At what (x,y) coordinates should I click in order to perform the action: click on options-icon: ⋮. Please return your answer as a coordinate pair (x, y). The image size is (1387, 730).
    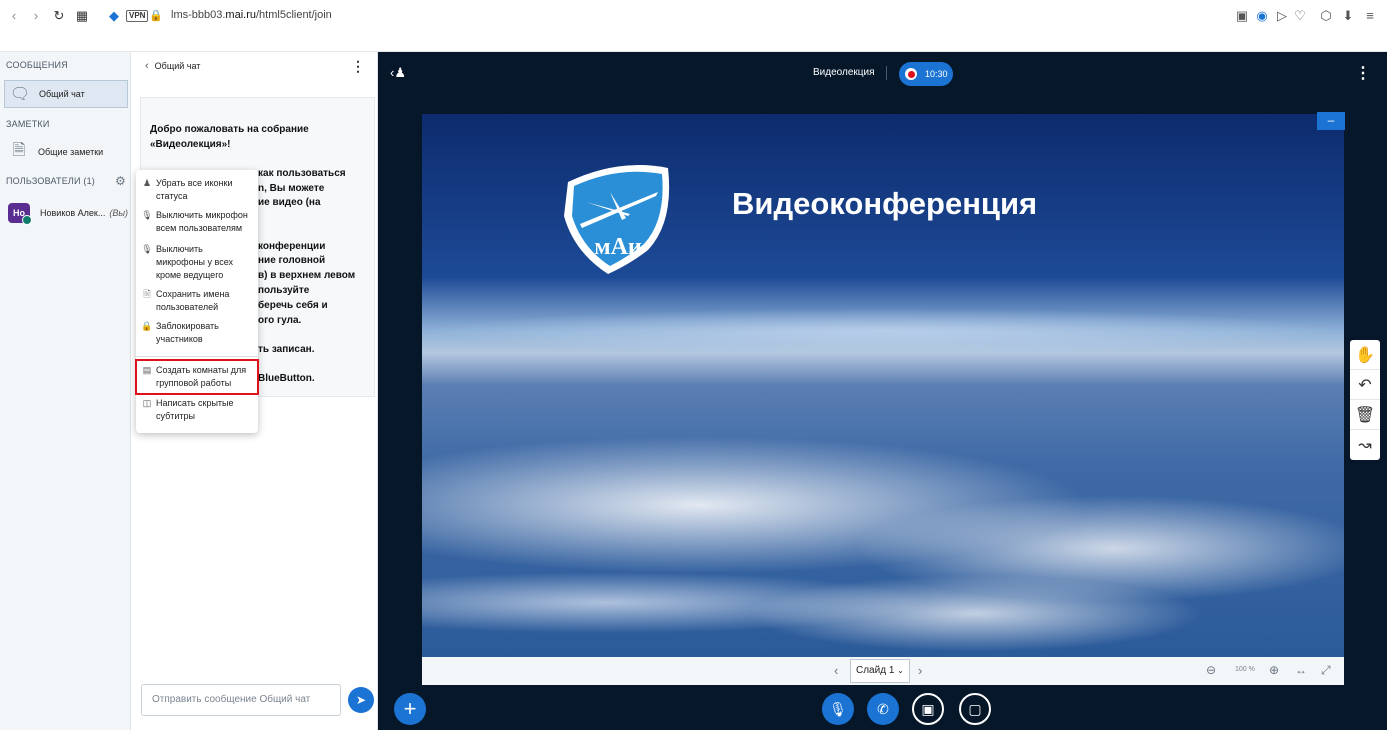
    Looking at the image, I should click on (1363, 73).